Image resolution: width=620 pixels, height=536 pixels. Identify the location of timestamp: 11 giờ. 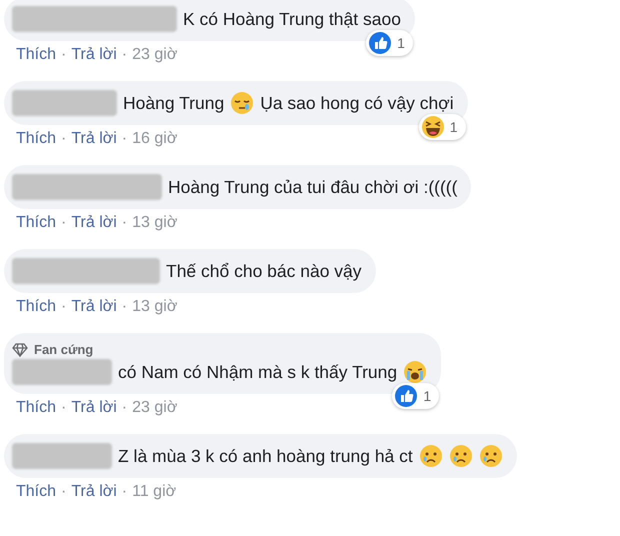
(154, 492).